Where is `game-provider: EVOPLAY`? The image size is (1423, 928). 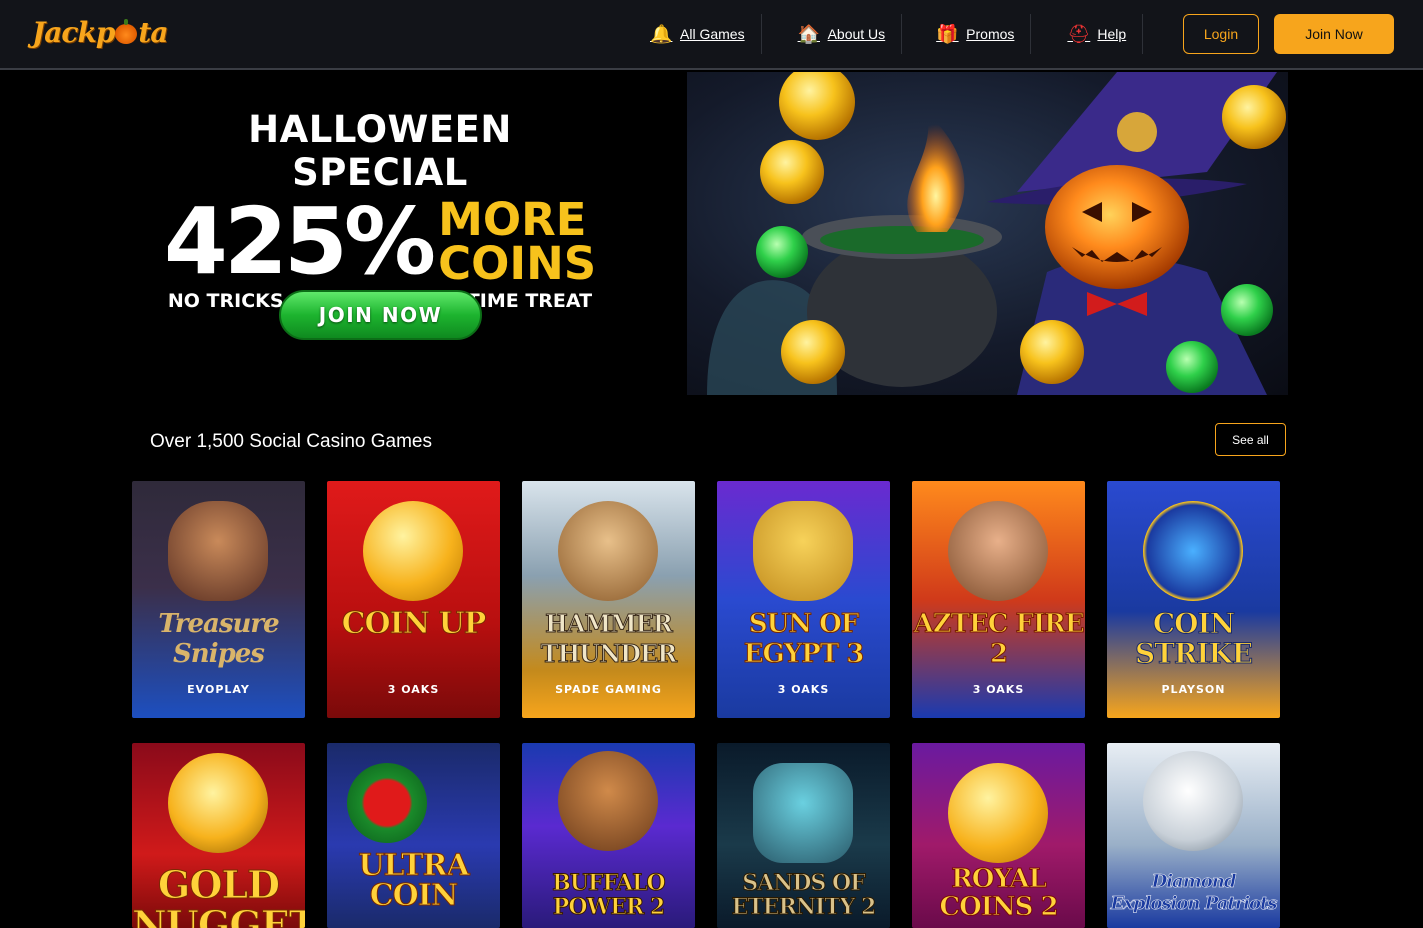 game-provider: EVOPLAY is located at coordinates (218, 689).